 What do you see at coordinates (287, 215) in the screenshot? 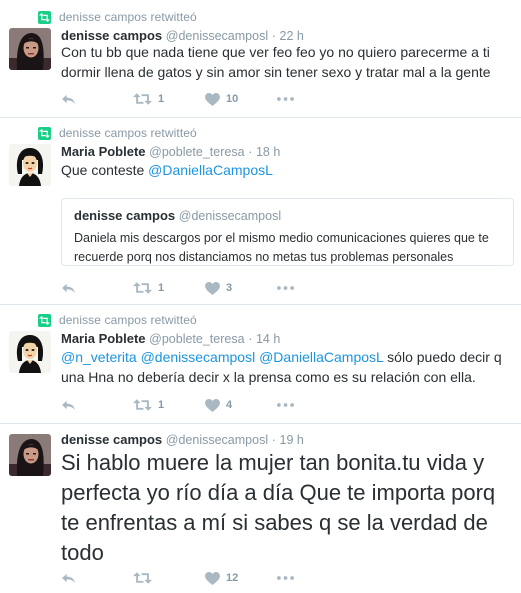
I see `quoted-tweet-header: denisse campos @denissecamposl` at bounding box center [287, 215].